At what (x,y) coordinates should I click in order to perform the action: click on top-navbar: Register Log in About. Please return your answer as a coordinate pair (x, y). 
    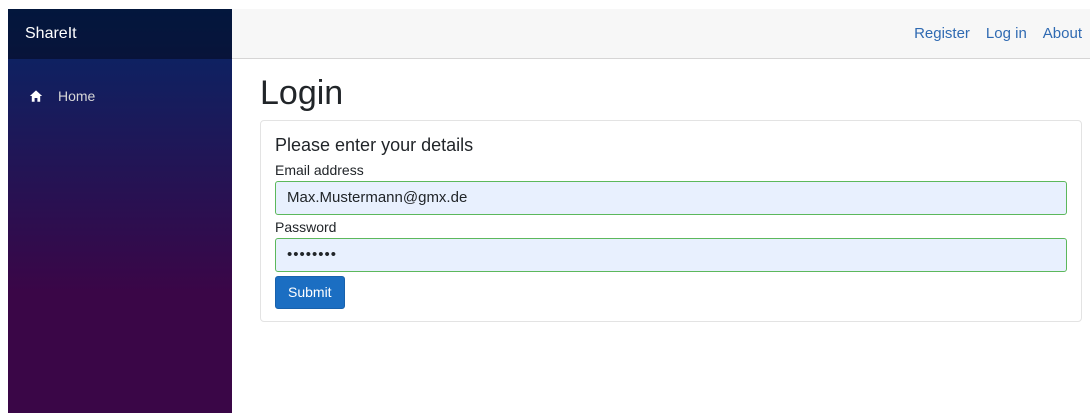
    Looking at the image, I should click on (661, 34).